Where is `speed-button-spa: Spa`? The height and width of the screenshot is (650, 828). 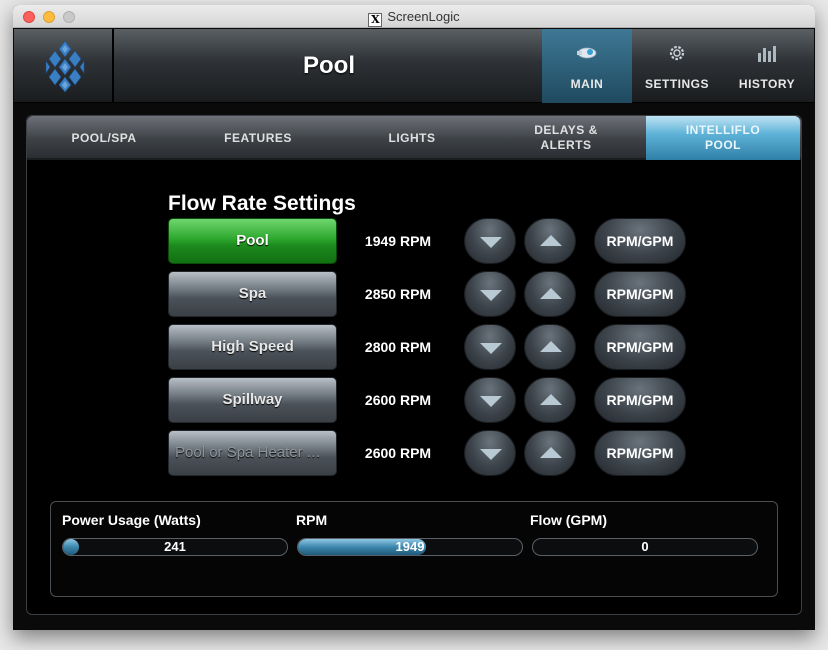 speed-button-spa: Spa is located at coordinates (252, 294).